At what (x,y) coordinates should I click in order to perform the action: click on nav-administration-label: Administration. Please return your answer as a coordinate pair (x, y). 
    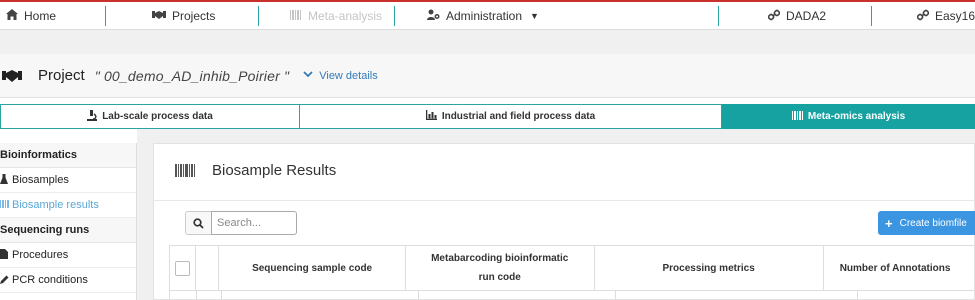
    Looking at the image, I should click on (484, 16).